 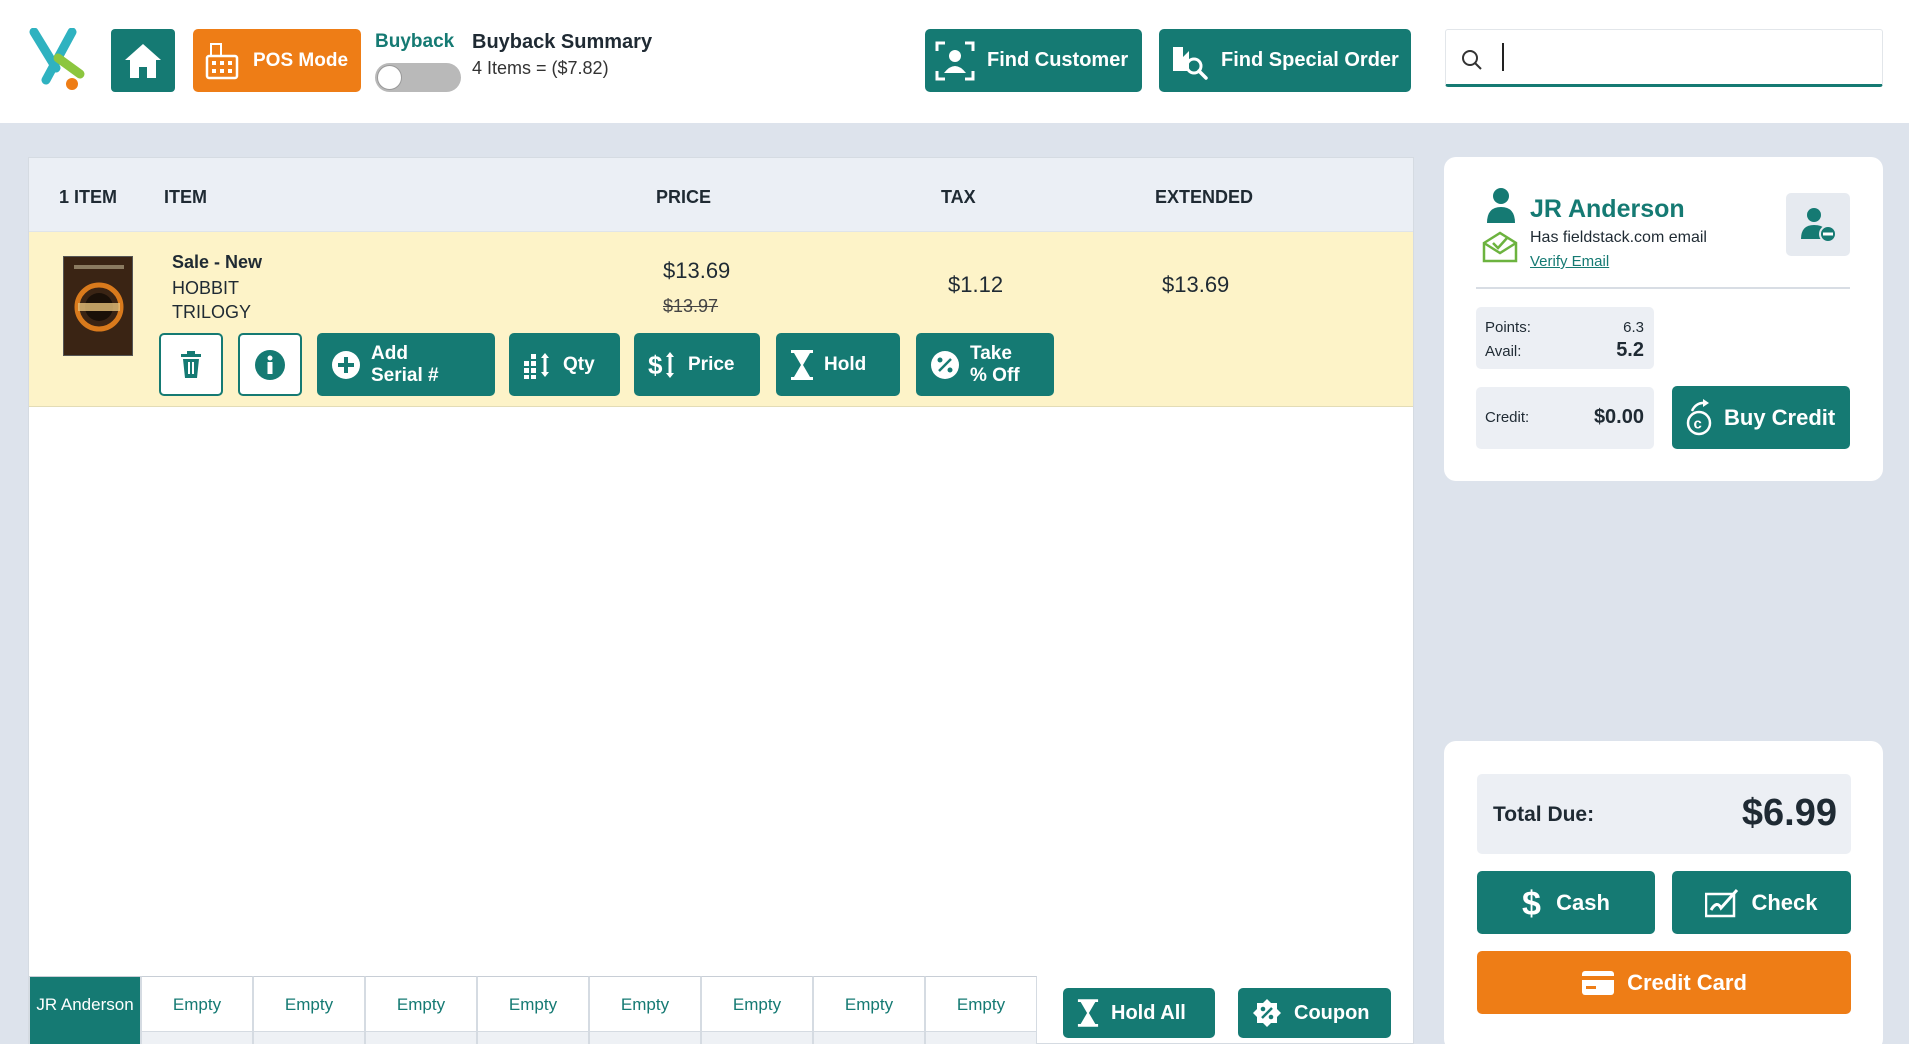 What do you see at coordinates (697, 270) in the screenshot?
I see `item-price: $13.69` at bounding box center [697, 270].